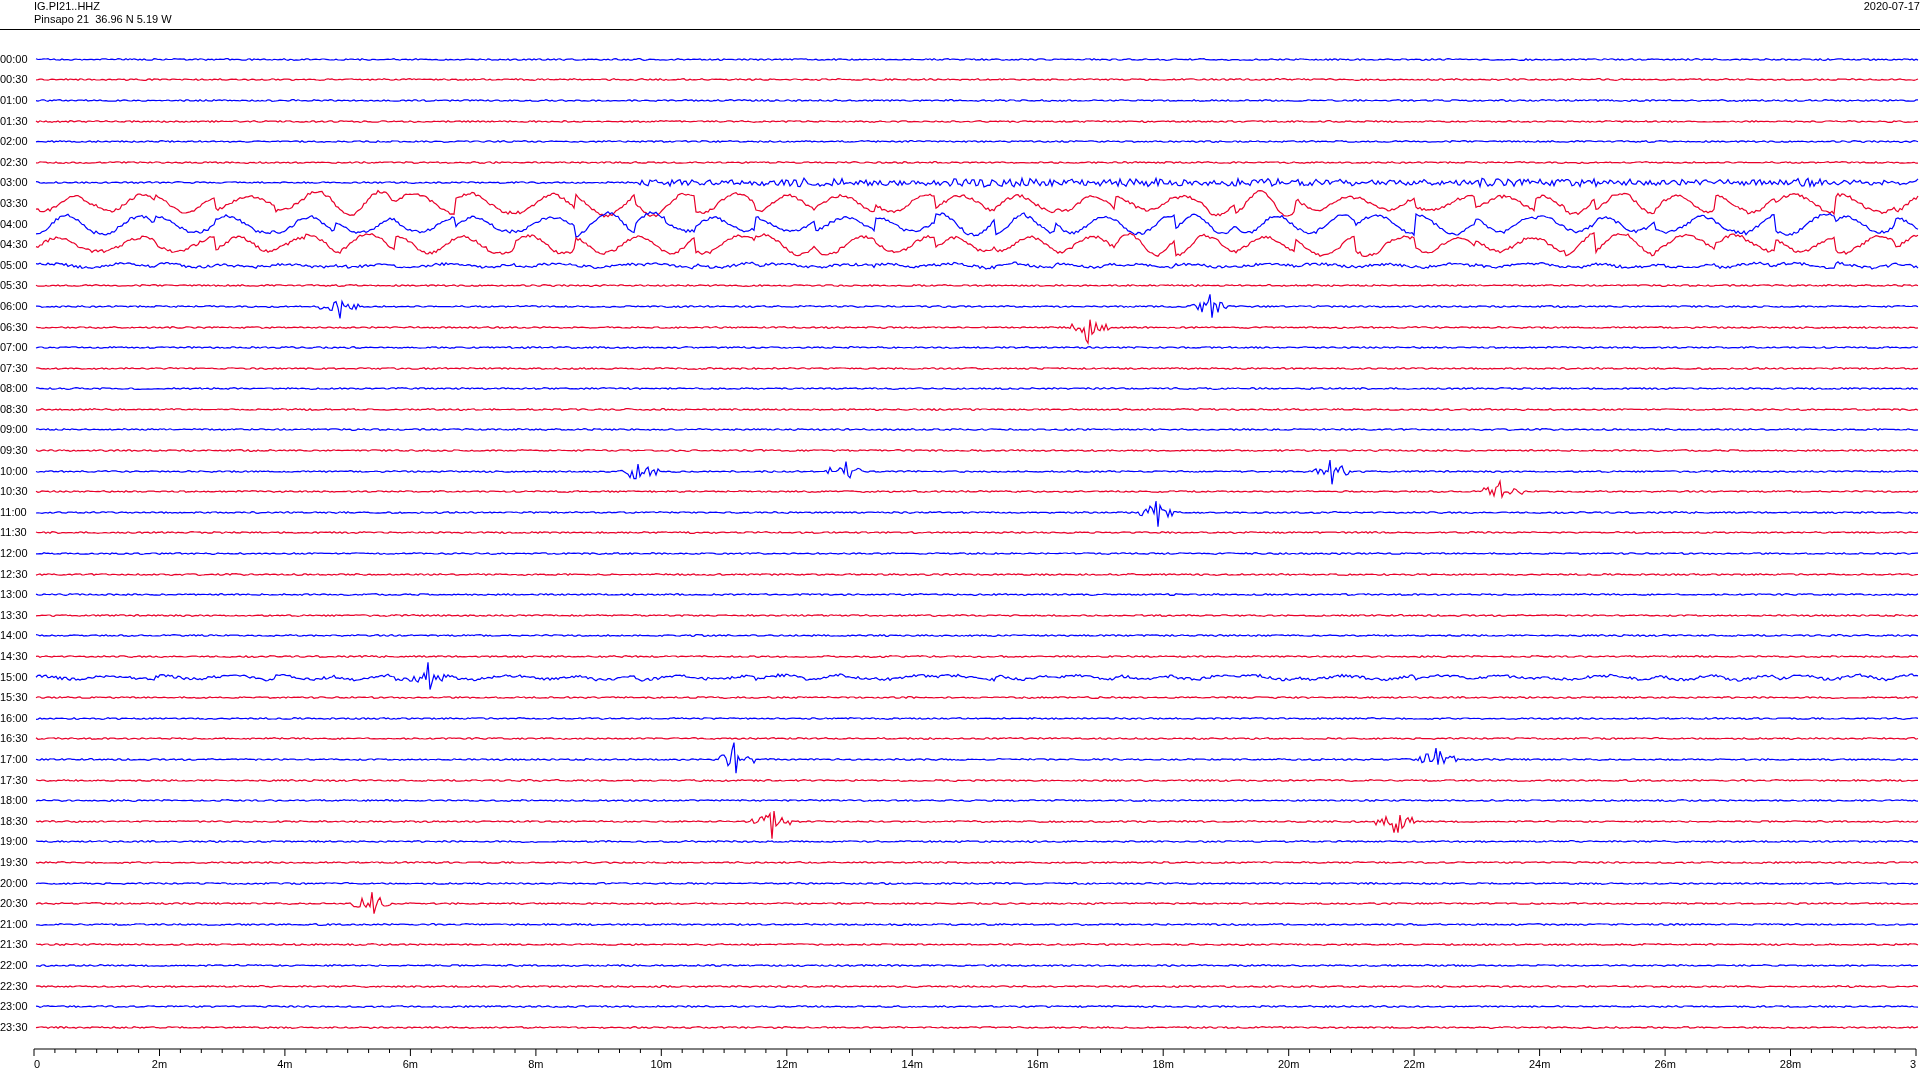 This screenshot has width=1920, height=1080. I want to click on time-label: 19:30, so click(14, 862).